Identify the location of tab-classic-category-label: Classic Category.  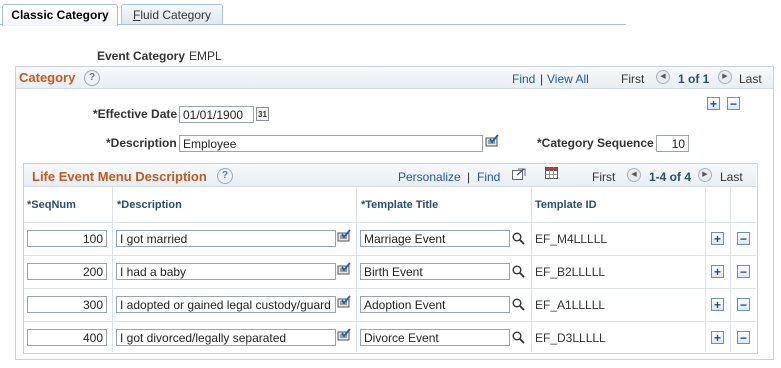
(60, 15).